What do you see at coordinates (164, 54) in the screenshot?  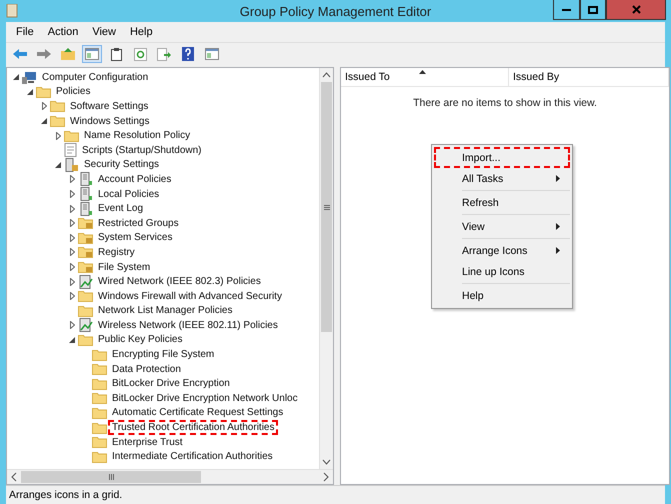 I see `export-list-icon` at bounding box center [164, 54].